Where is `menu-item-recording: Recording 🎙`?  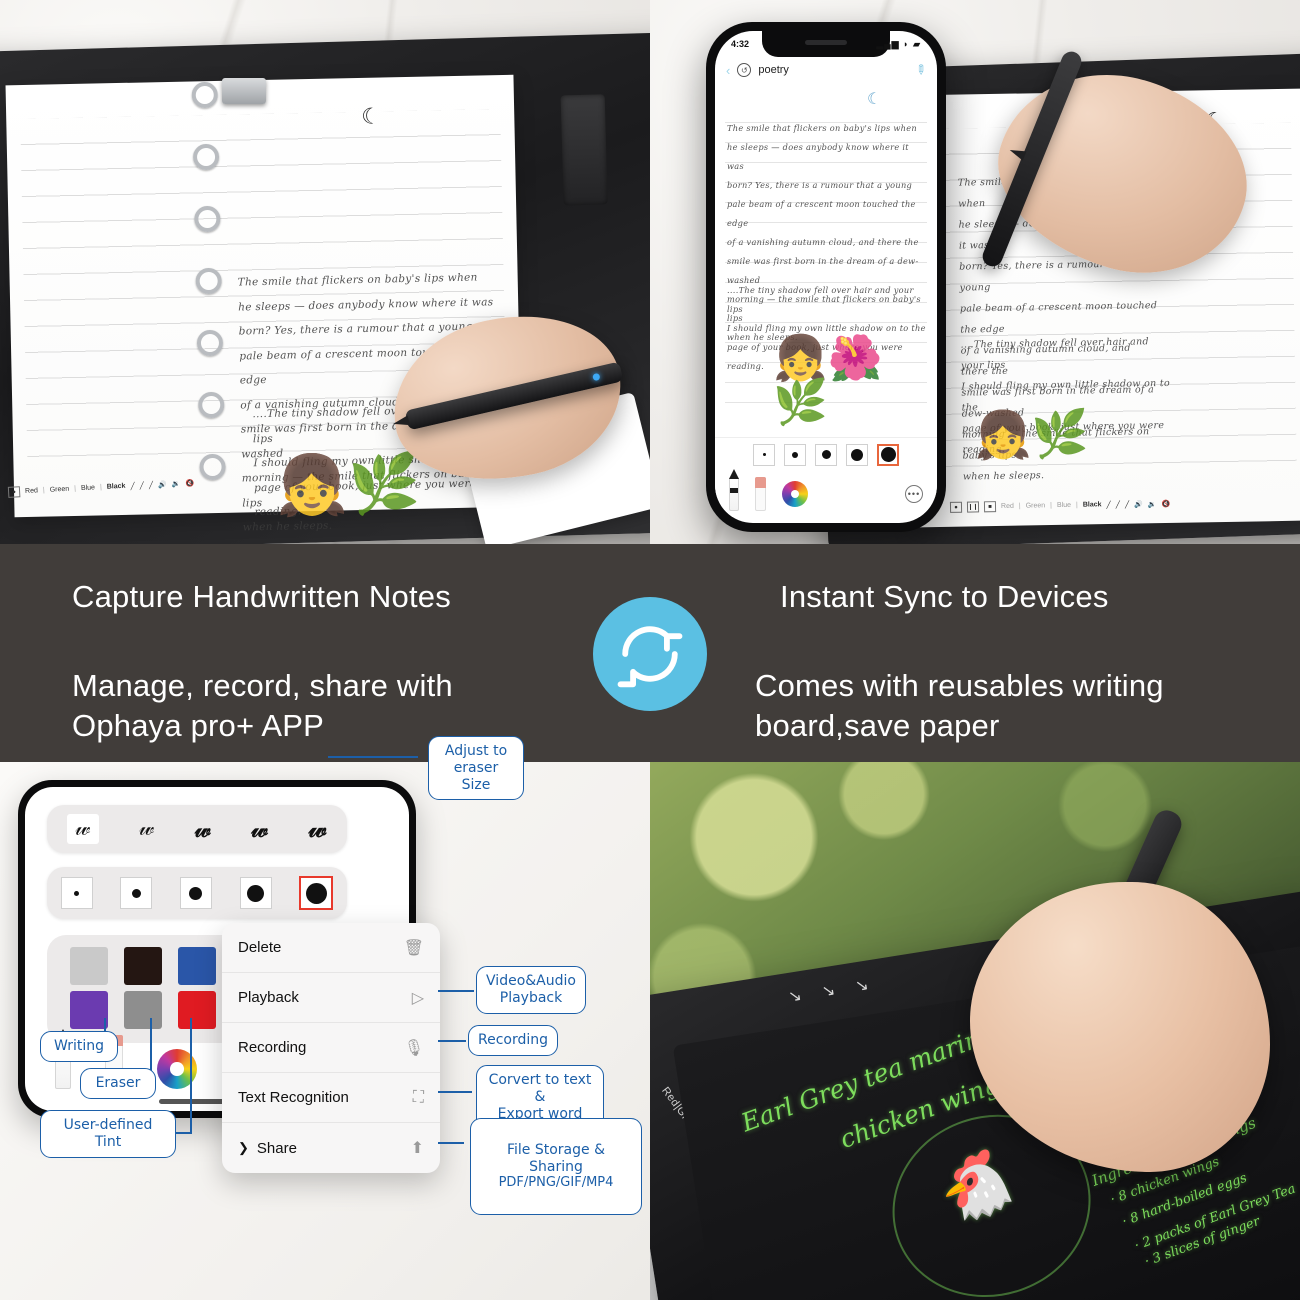
menu-item-recording: Recording 🎙 is located at coordinates (331, 1048).